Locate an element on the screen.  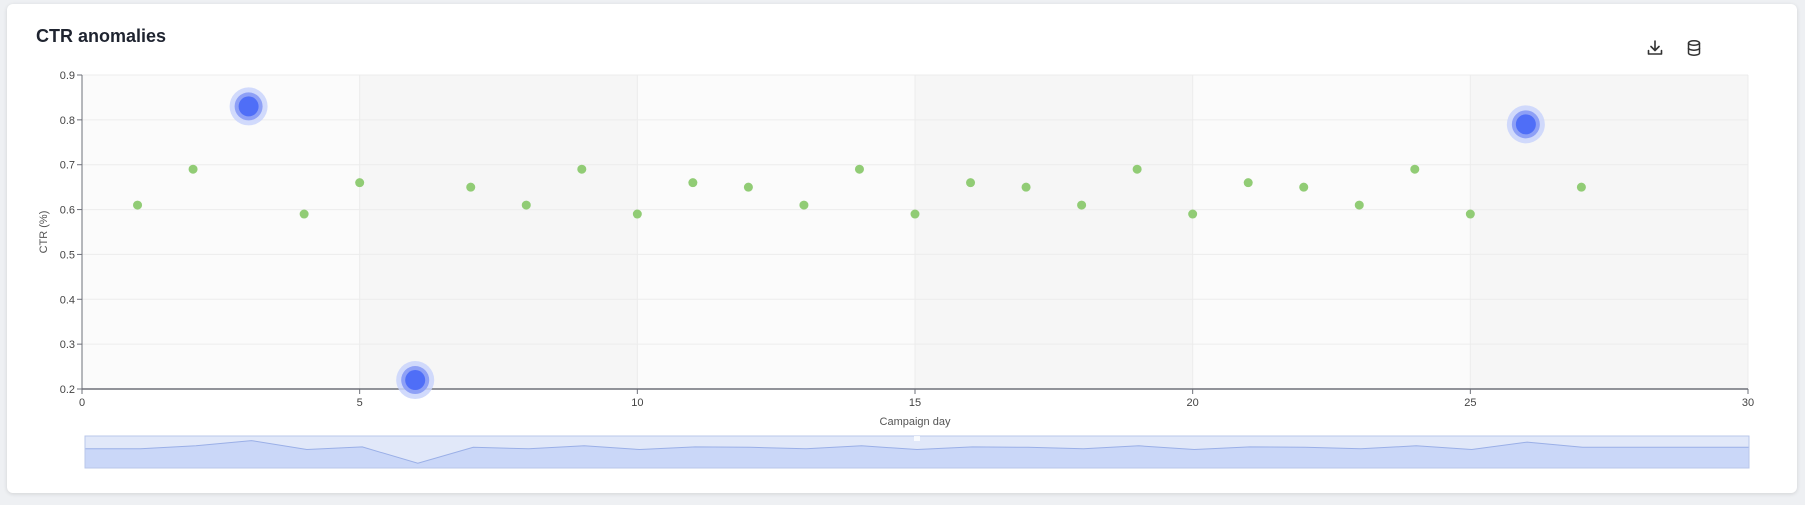
y-tick-label: 0.5 is located at coordinates (67, 255).